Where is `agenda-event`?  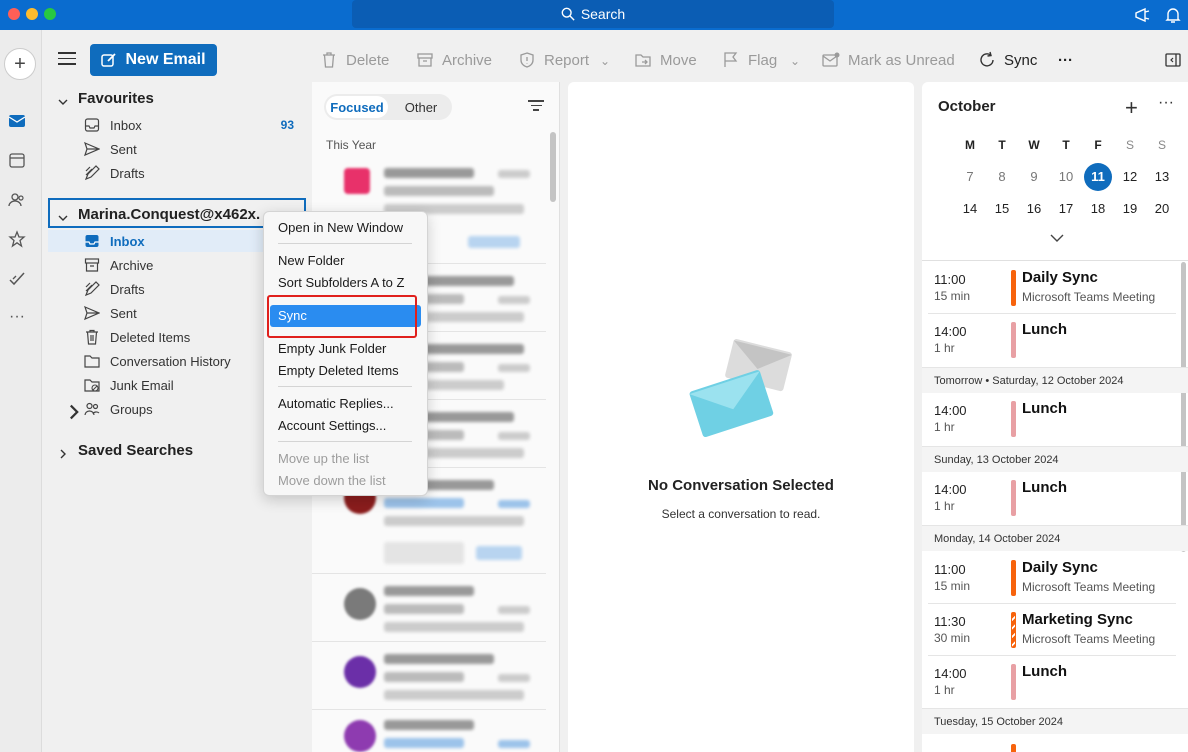
agenda-event is located at coordinates (1052, 743).